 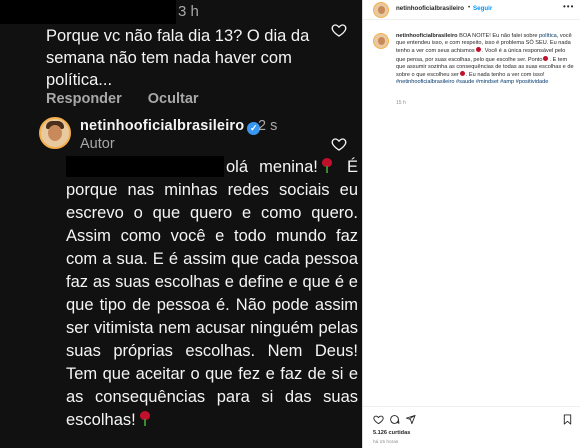 I want to click on caption-link: política, so click(x=548, y=36).